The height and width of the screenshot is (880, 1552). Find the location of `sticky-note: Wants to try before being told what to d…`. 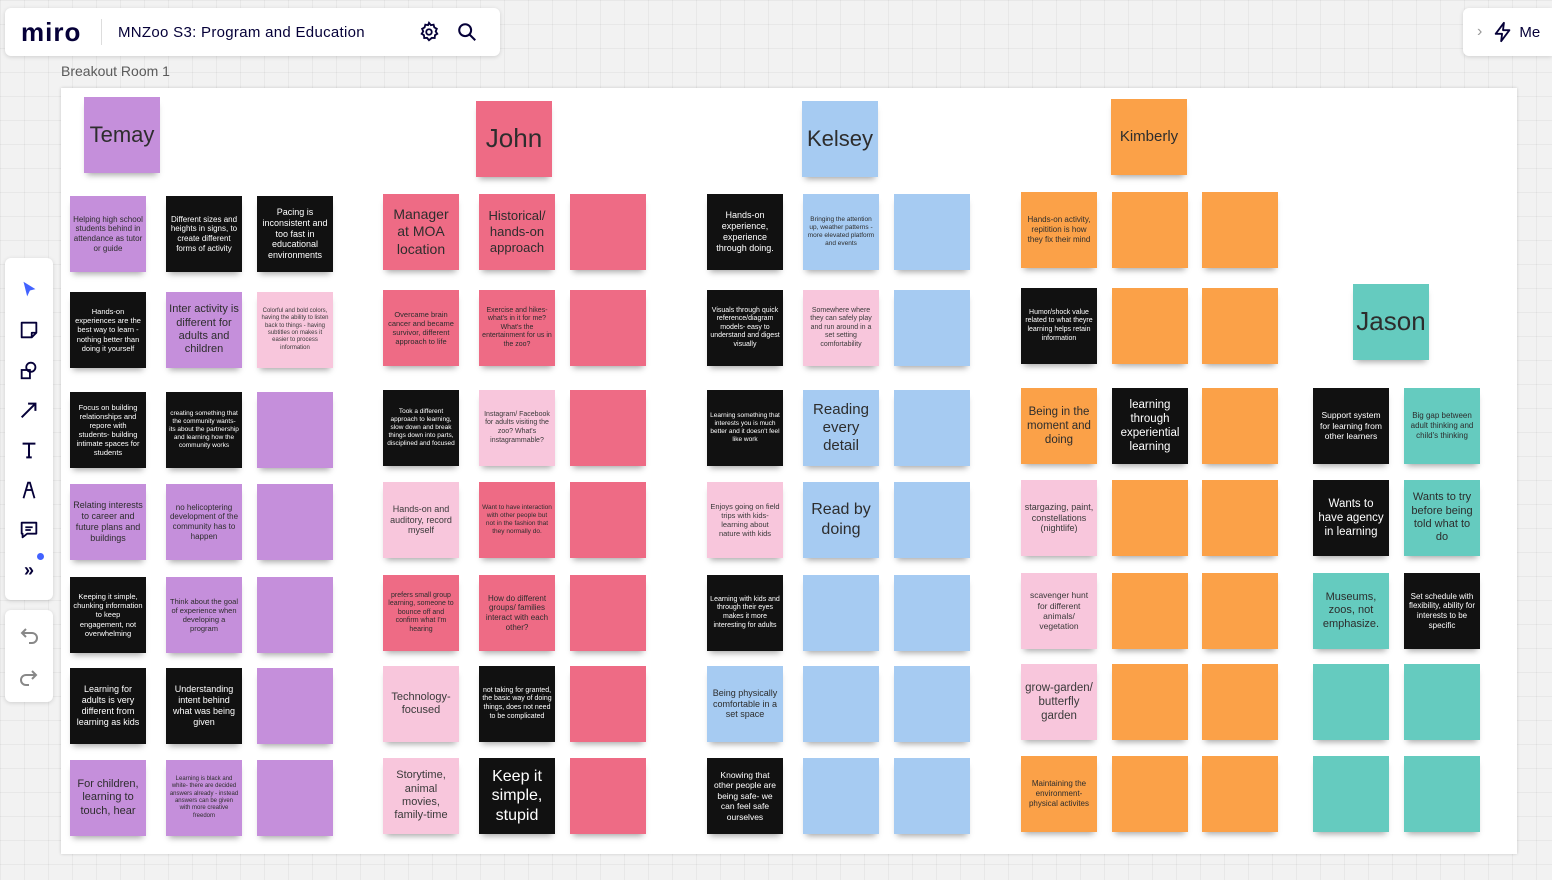

sticky-note: Wants to try before being told what to d… is located at coordinates (1442, 518).